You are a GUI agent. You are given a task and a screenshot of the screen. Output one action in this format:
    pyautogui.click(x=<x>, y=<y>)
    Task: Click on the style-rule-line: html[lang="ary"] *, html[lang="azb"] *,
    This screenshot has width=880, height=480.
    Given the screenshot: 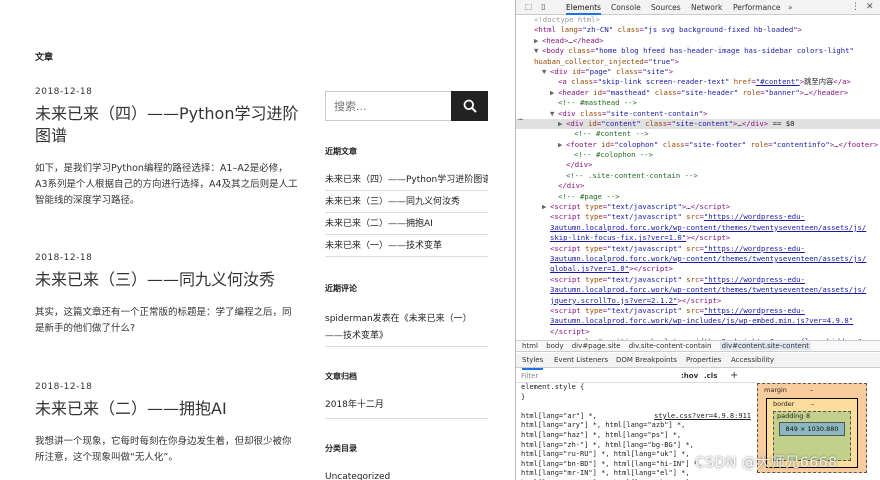 What is the action you would take?
    pyautogui.click(x=636, y=426)
    